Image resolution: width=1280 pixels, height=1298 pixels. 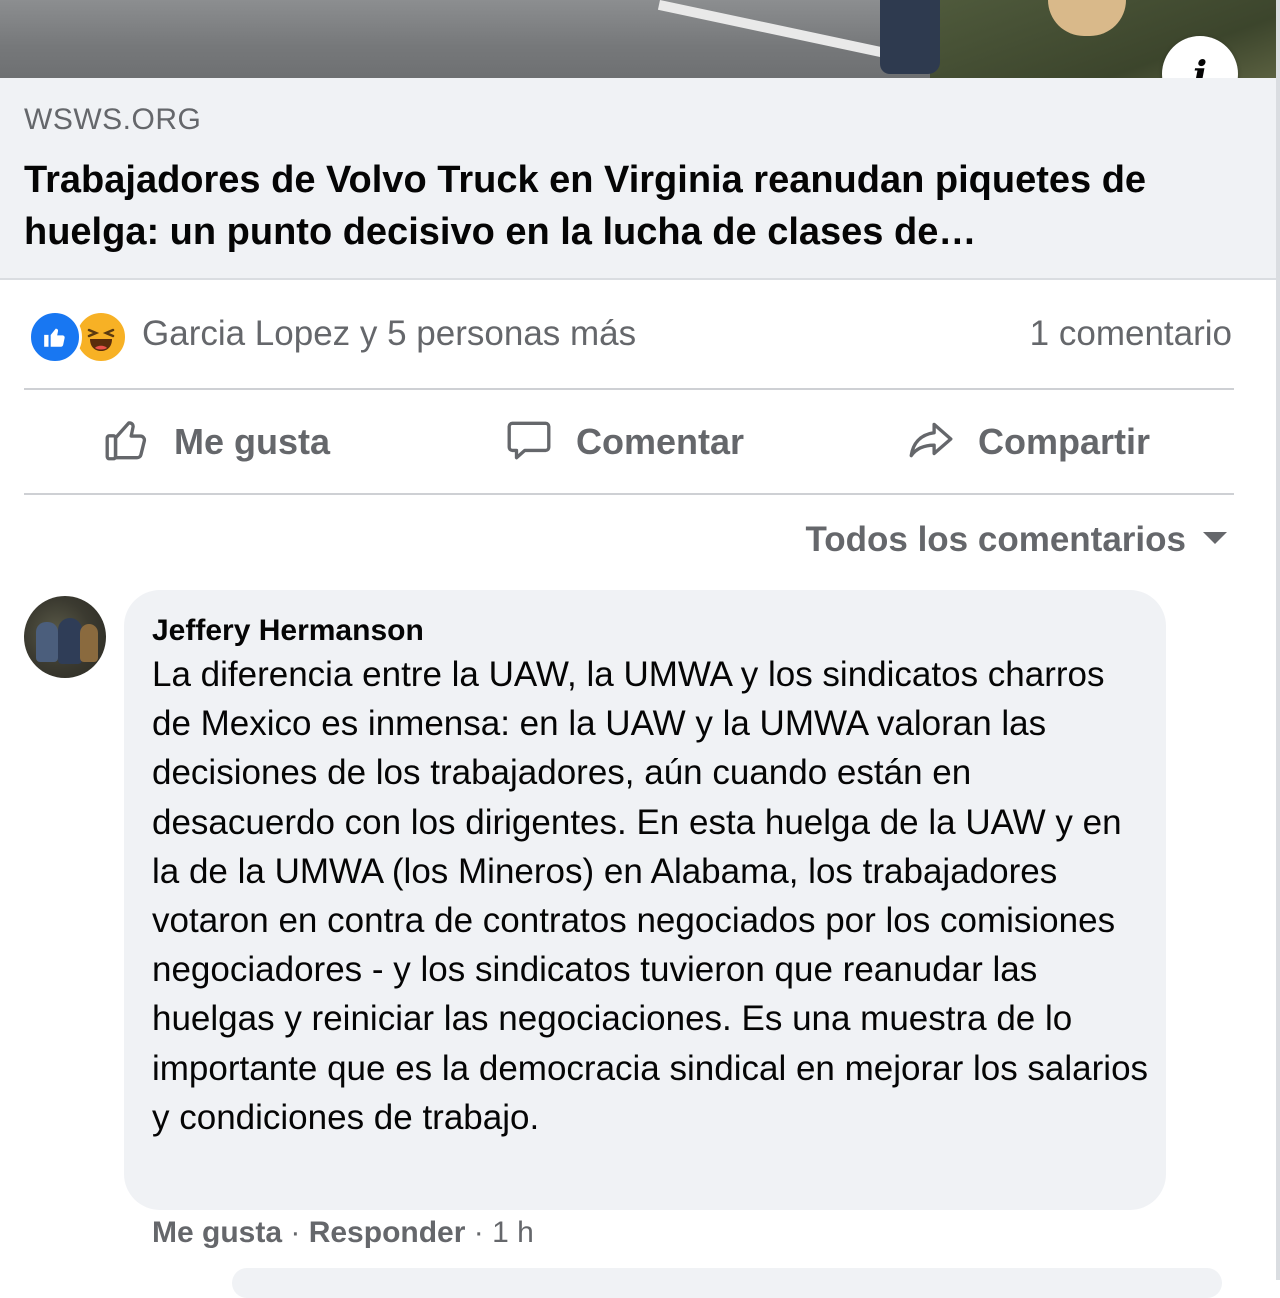 I want to click on comment-like-link: Me gusta, so click(x=217, y=1232).